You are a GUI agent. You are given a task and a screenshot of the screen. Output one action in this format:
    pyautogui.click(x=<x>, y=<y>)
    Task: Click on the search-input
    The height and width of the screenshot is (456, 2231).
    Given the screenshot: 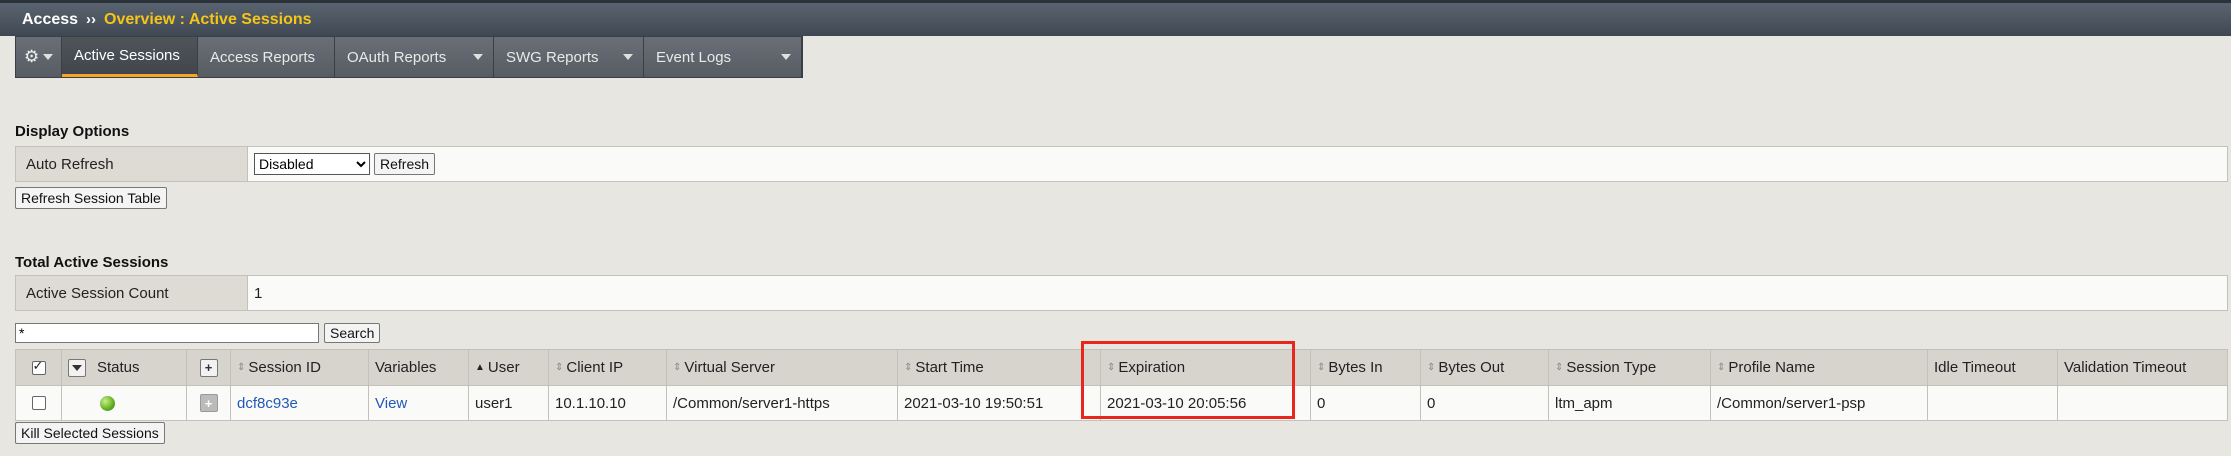 What is the action you would take?
    pyautogui.click(x=167, y=333)
    